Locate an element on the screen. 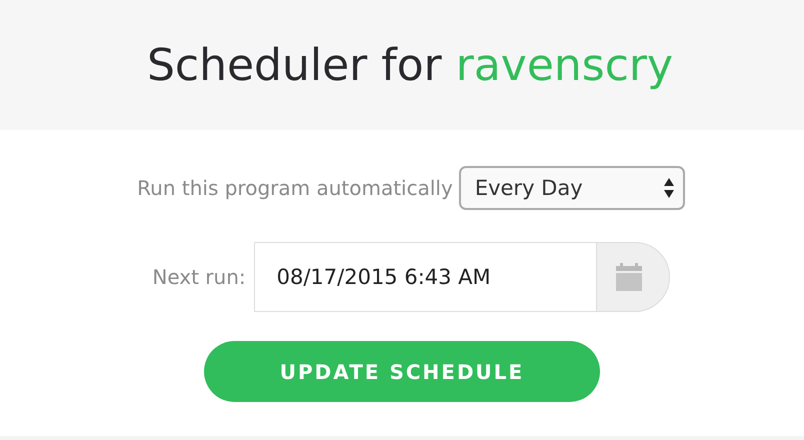 The height and width of the screenshot is (440, 804). frequency-label: Run this program automatically is located at coordinates (295, 188).